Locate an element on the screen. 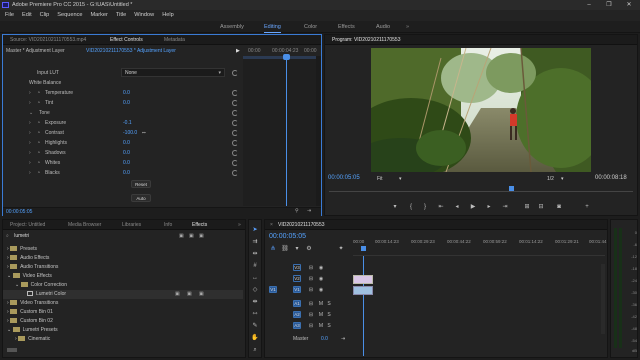 The height and width of the screenshot is (360, 640). slip-tool-icon: ⇼ is located at coordinates (255, 302).